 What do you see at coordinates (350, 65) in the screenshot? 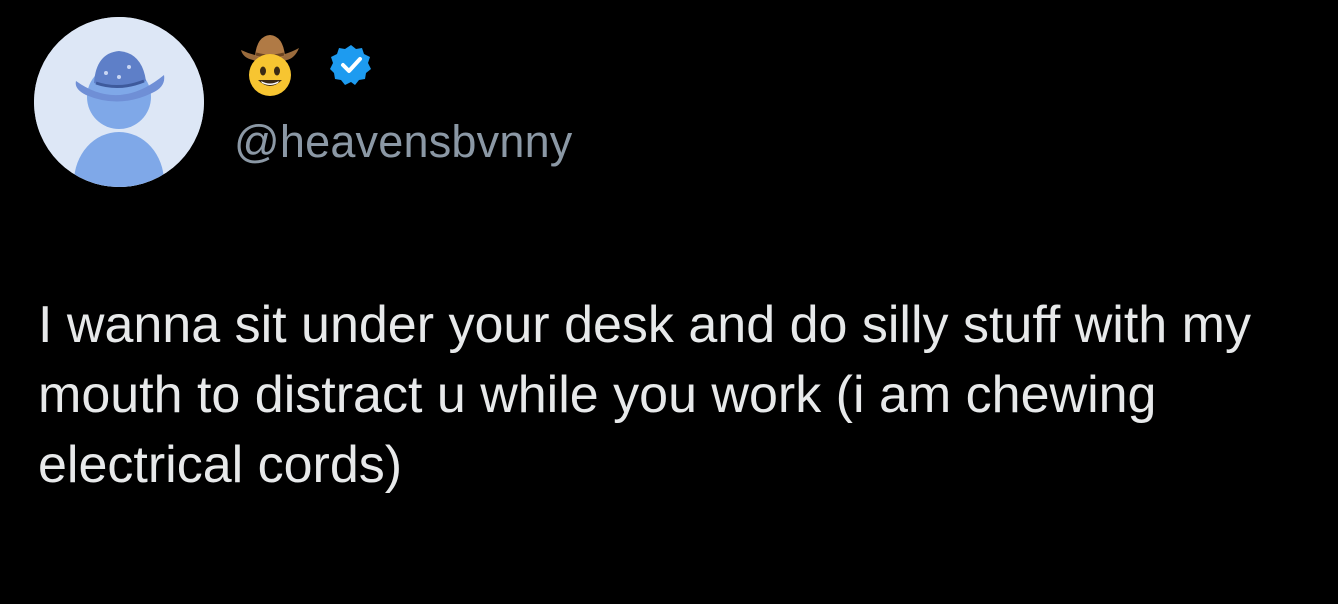
I see `verified-badge-icon` at bounding box center [350, 65].